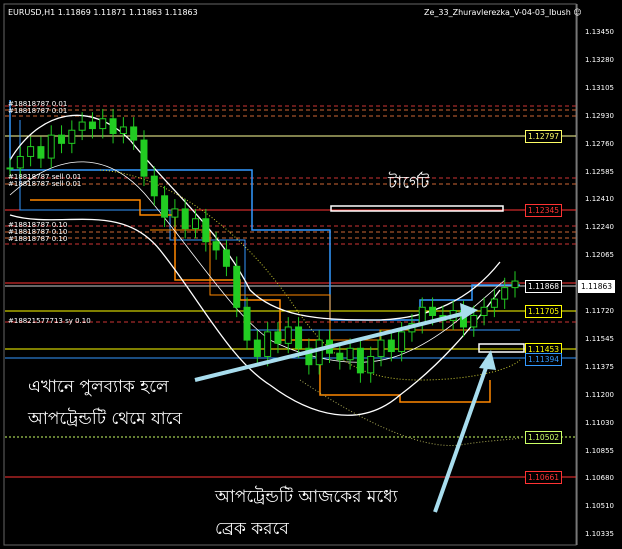 Image resolution: width=622 pixels, height=549 pixels. I want to click on arrow-break-head, so click(487, 360).